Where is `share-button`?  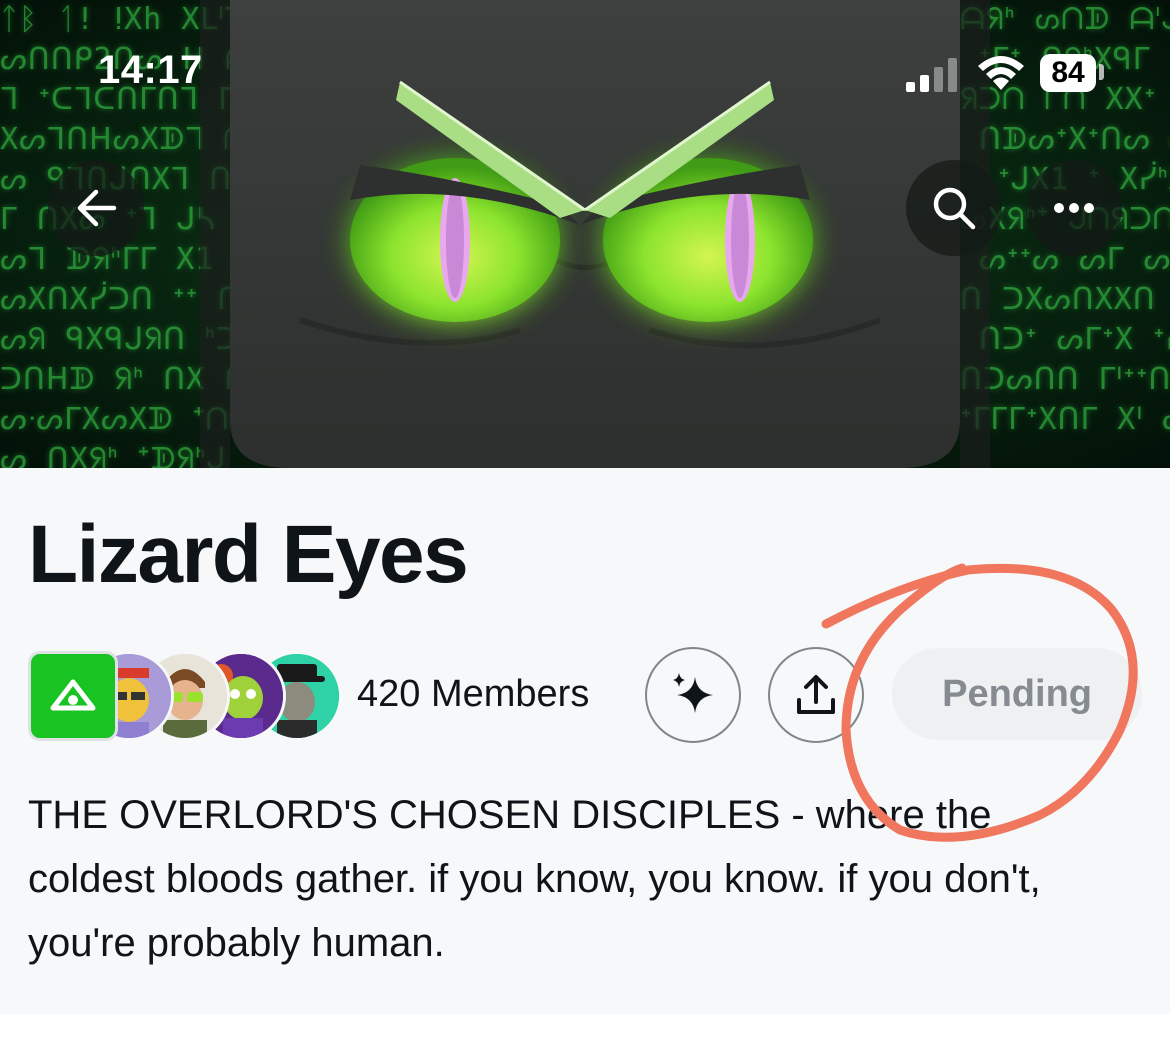
share-button is located at coordinates (816, 695).